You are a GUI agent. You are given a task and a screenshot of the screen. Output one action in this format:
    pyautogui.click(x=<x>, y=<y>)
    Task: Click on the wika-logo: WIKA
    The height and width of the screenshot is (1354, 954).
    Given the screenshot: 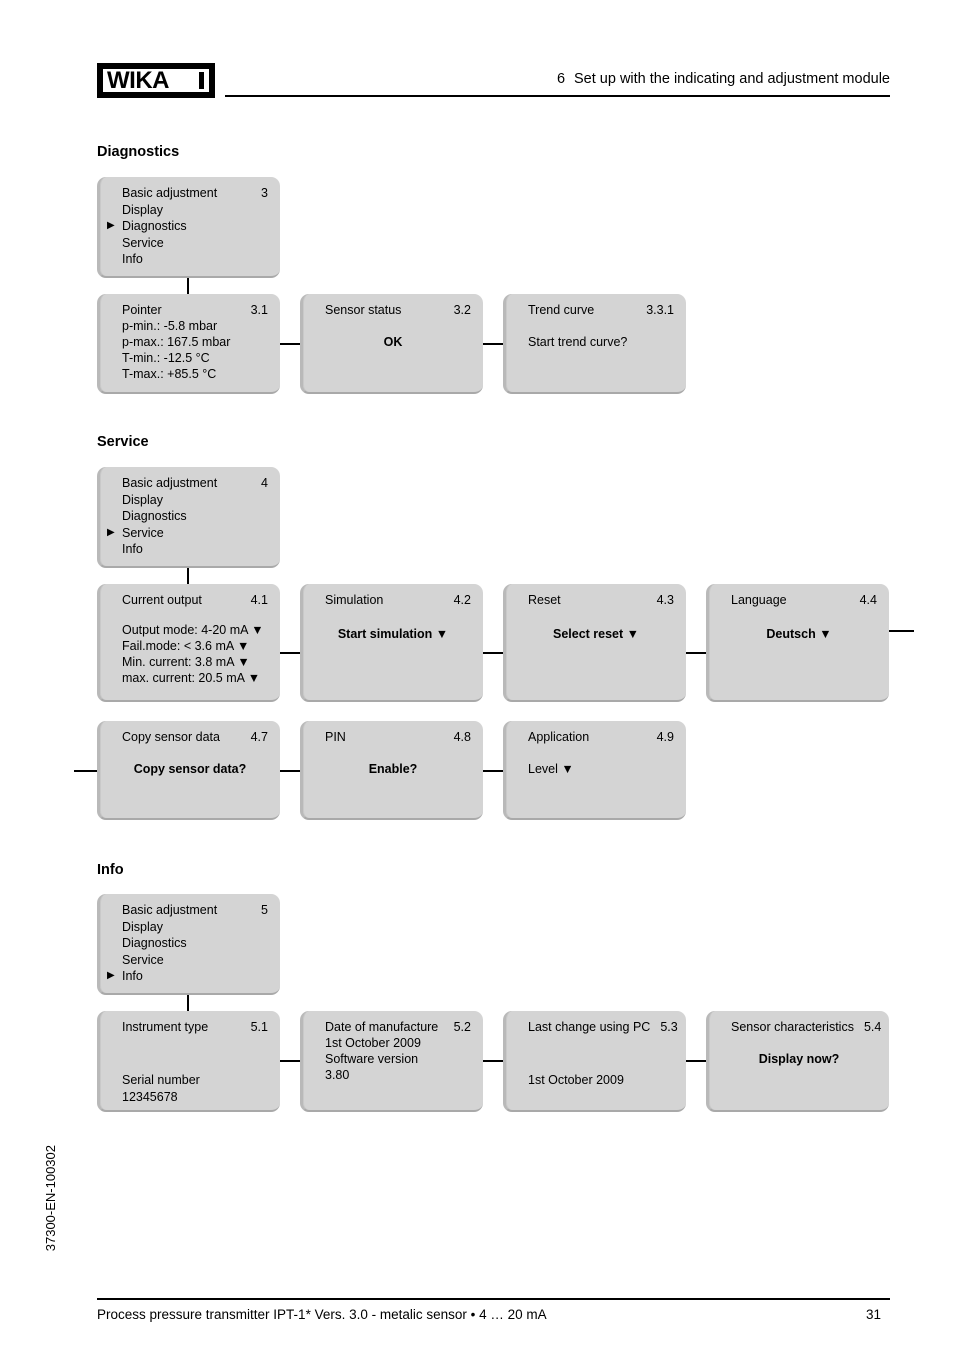 What is the action you would take?
    pyautogui.click(x=156, y=80)
    